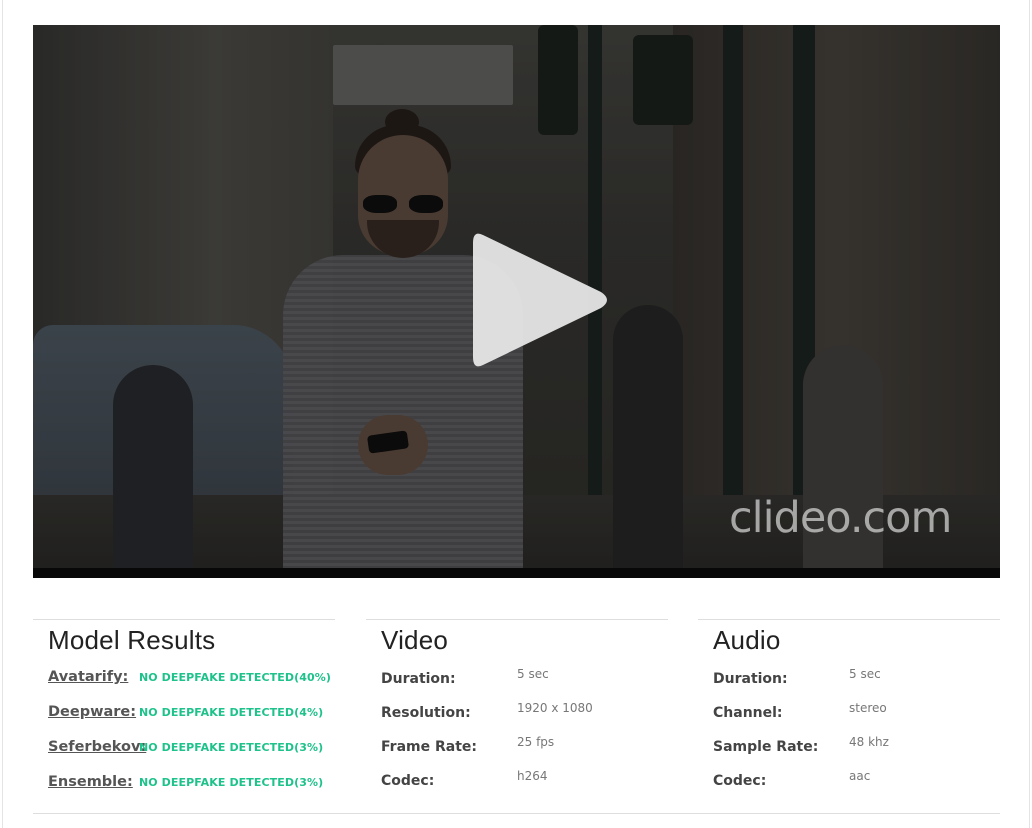 This screenshot has width=1032, height=828. I want to click on model-row: Seferbekov: NO DEEPFAKE DETECTED(3%), so click(193, 750).